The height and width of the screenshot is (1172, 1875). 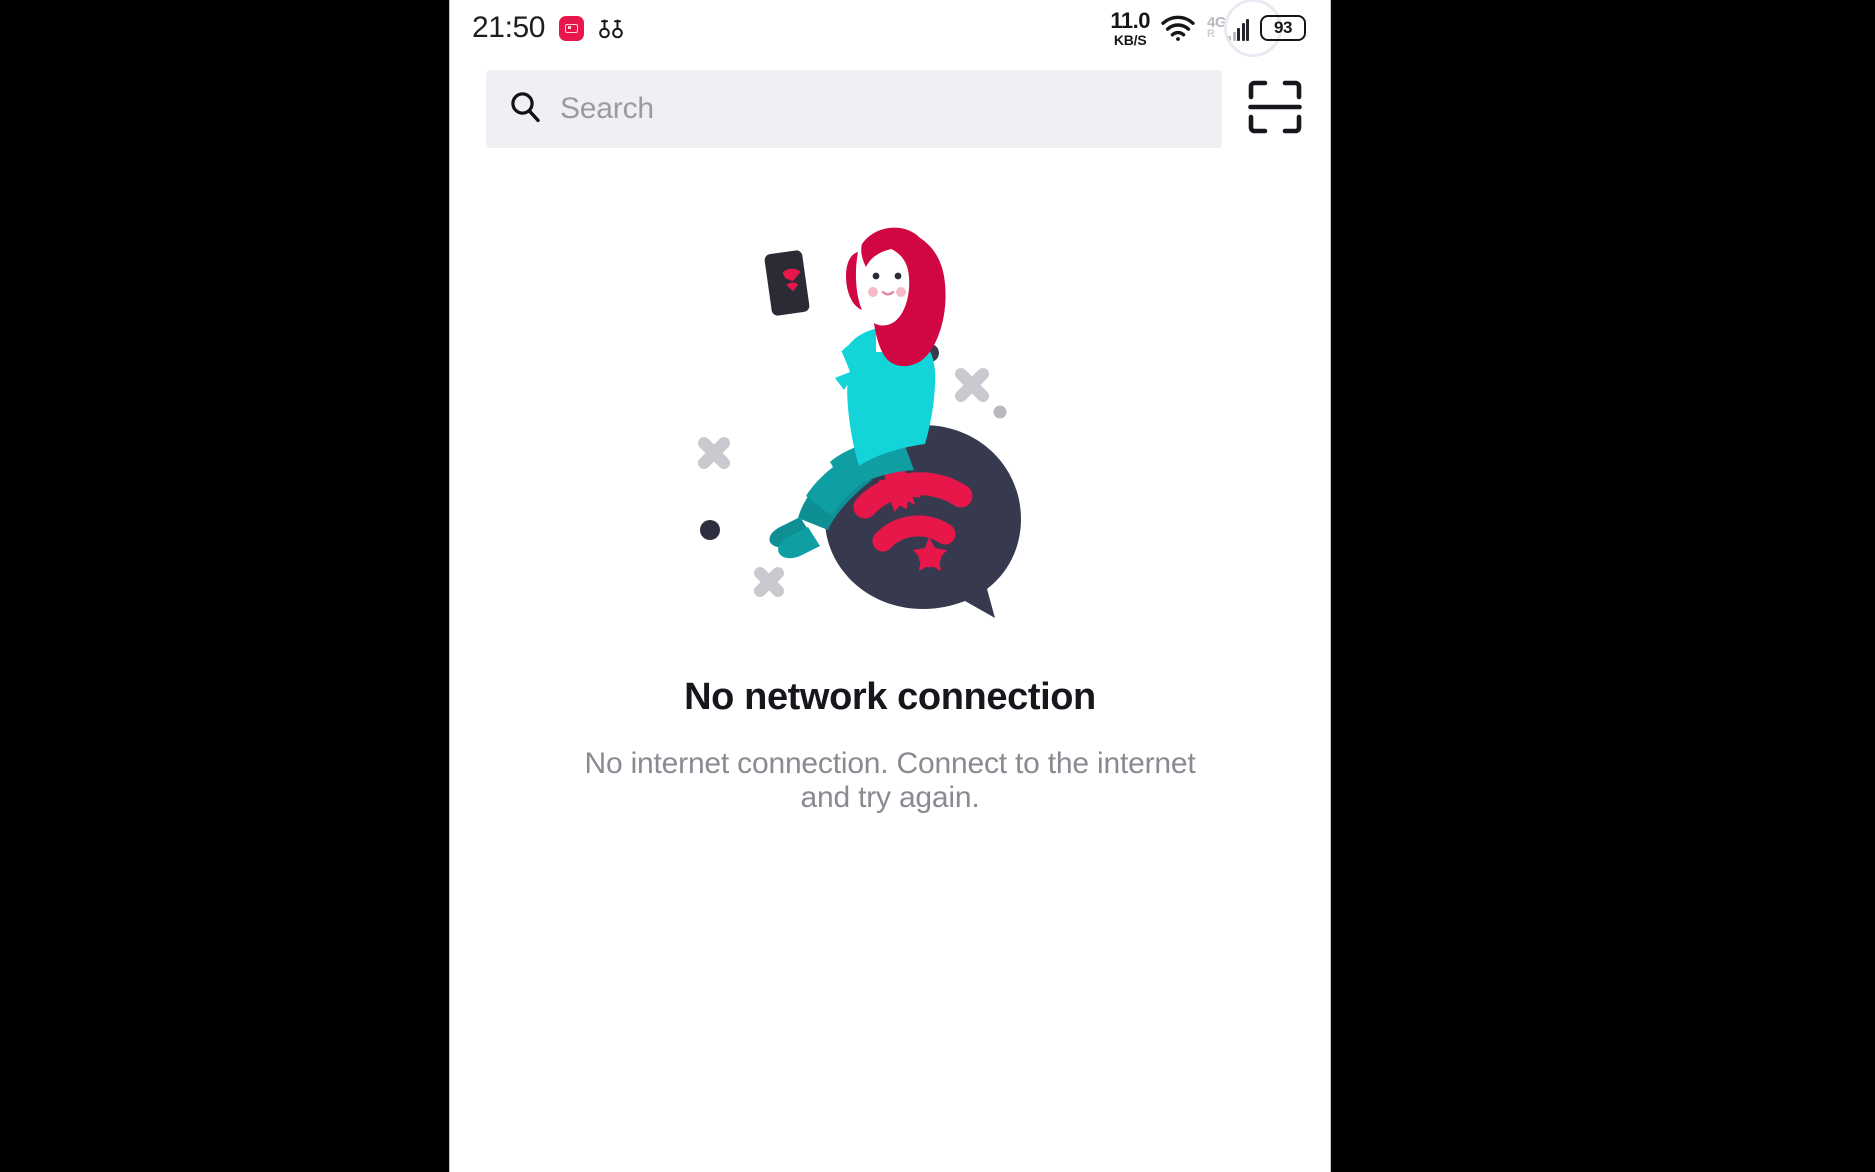 I want to click on status-clock: 21:50, so click(x=509, y=27).